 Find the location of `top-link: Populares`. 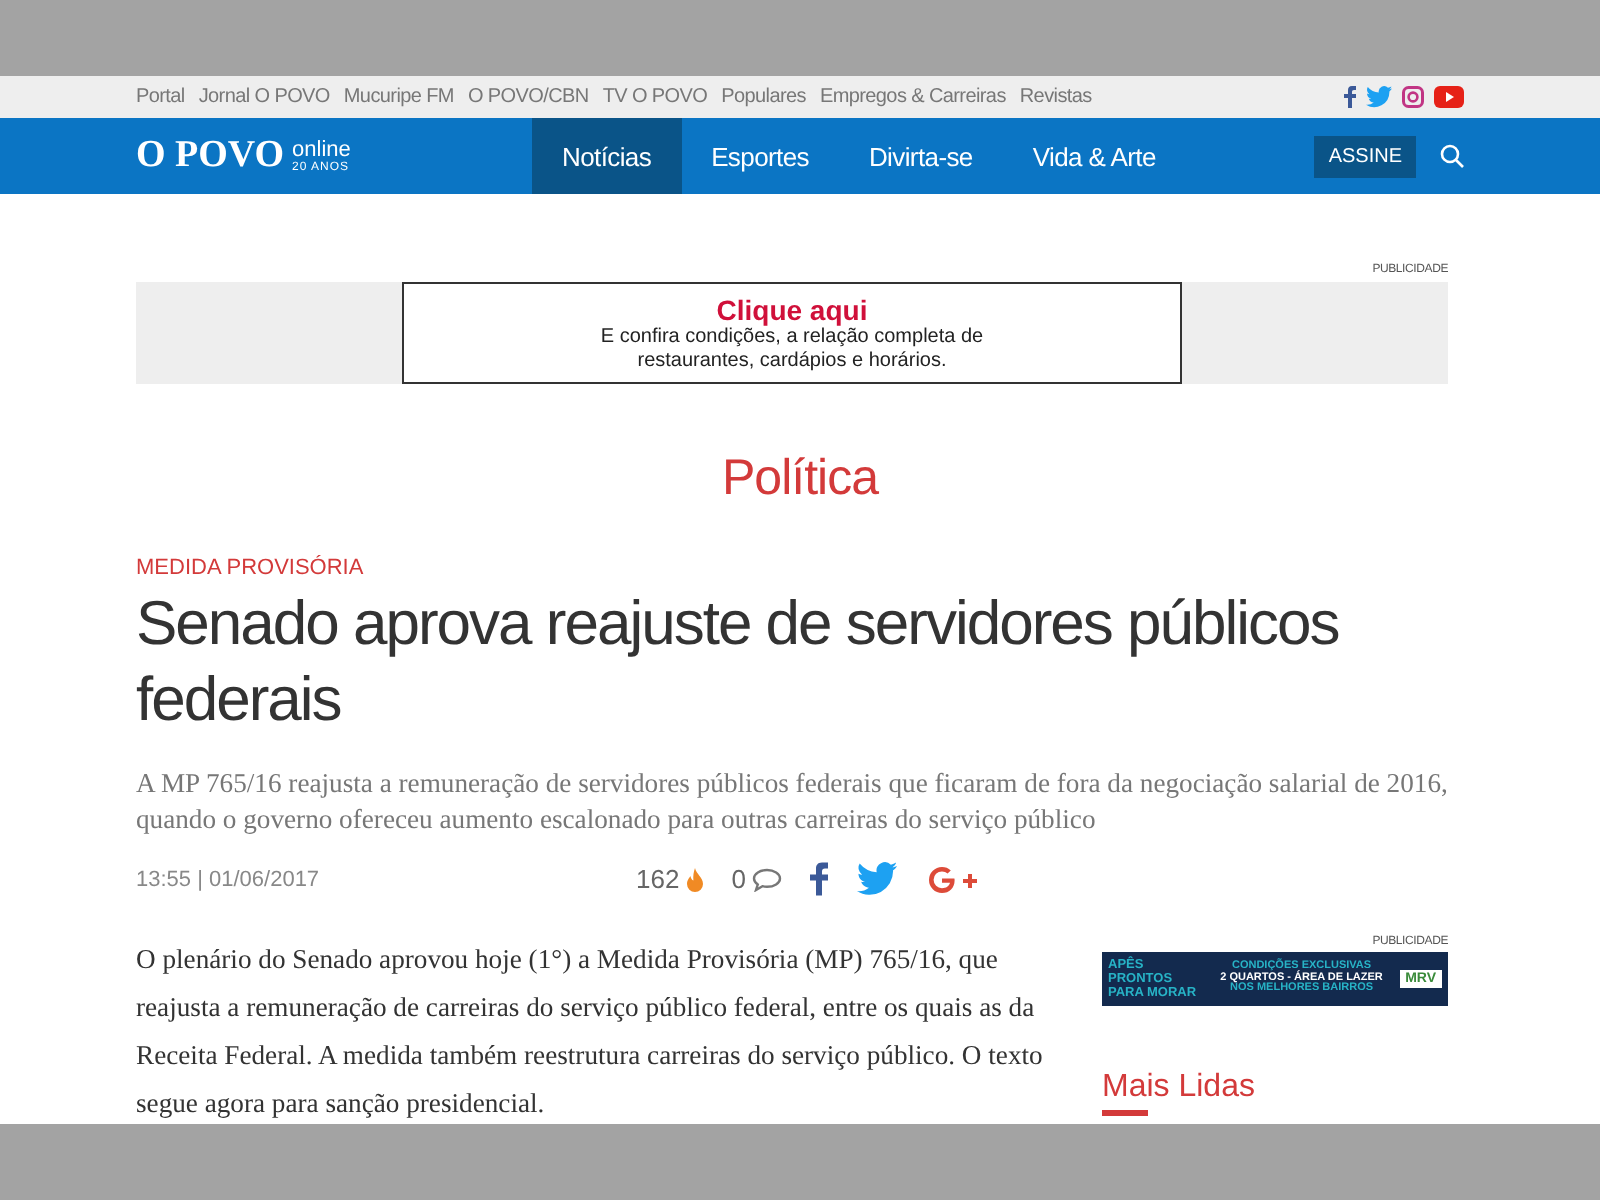

top-link: Populares is located at coordinates (763, 97).